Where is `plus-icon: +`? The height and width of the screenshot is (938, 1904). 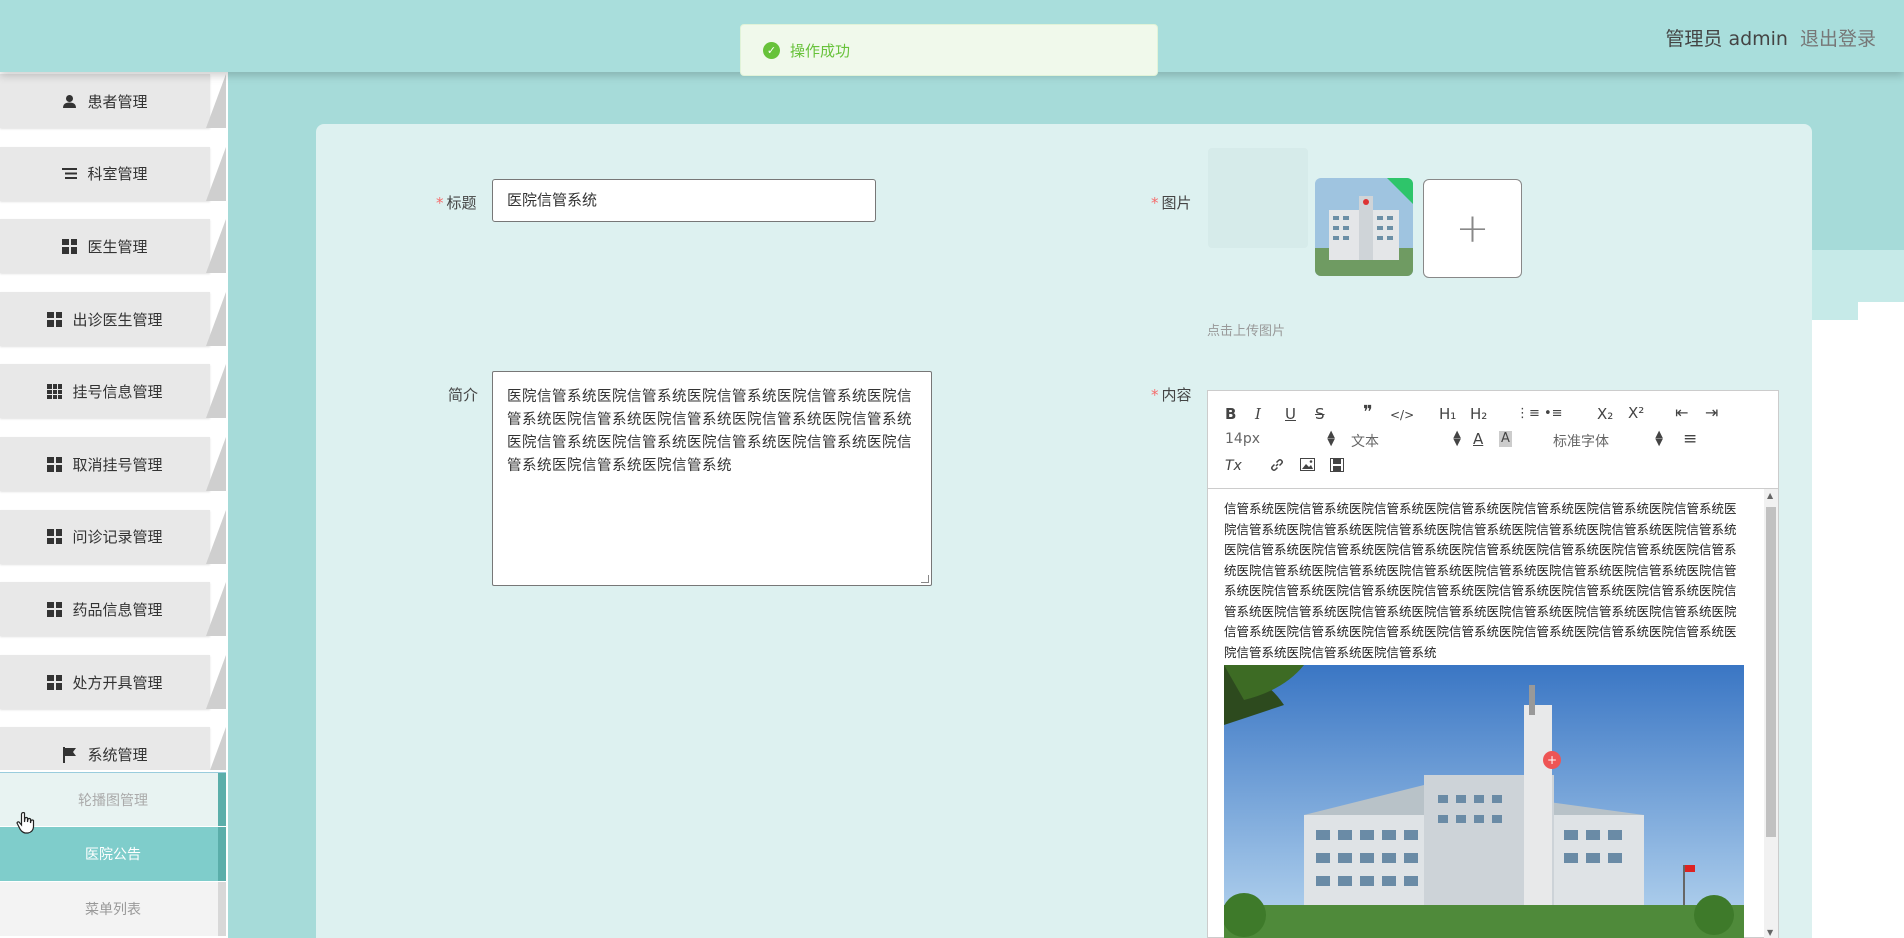
plus-icon: + is located at coordinates (1472, 228).